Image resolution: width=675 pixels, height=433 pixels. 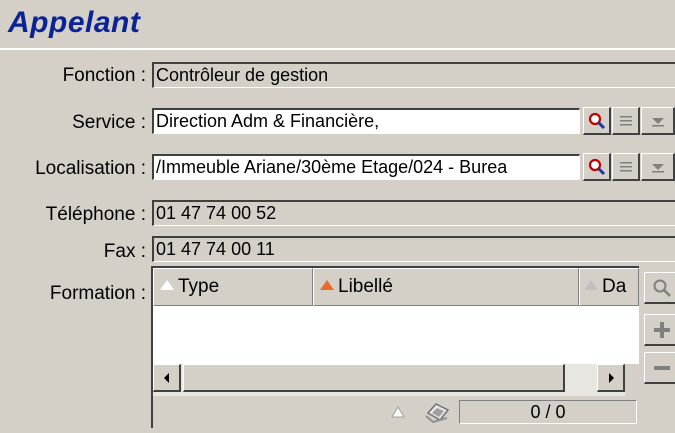 What do you see at coordinates (446, 287) in the screenshot?
I see `column-header-libelle: Libellé` at bounding box center [446, 287].